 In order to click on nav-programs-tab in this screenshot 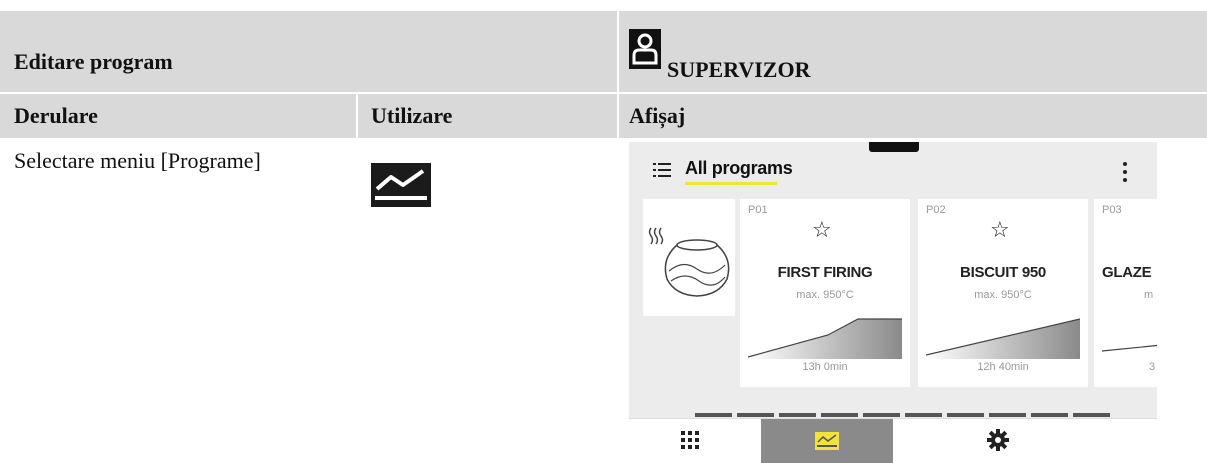, I will do `click(827, 441)`.